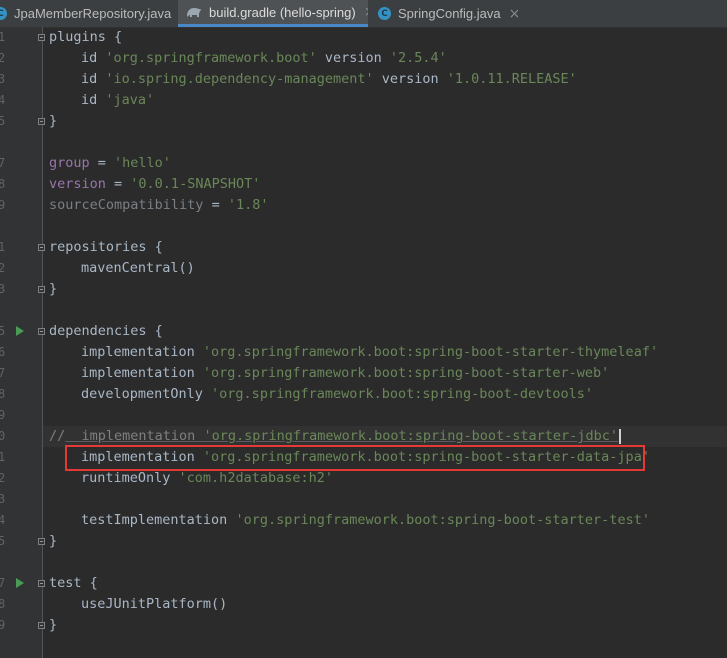 The image size is (727, 658). I want to click on line-number: 6, so click(3, 352).